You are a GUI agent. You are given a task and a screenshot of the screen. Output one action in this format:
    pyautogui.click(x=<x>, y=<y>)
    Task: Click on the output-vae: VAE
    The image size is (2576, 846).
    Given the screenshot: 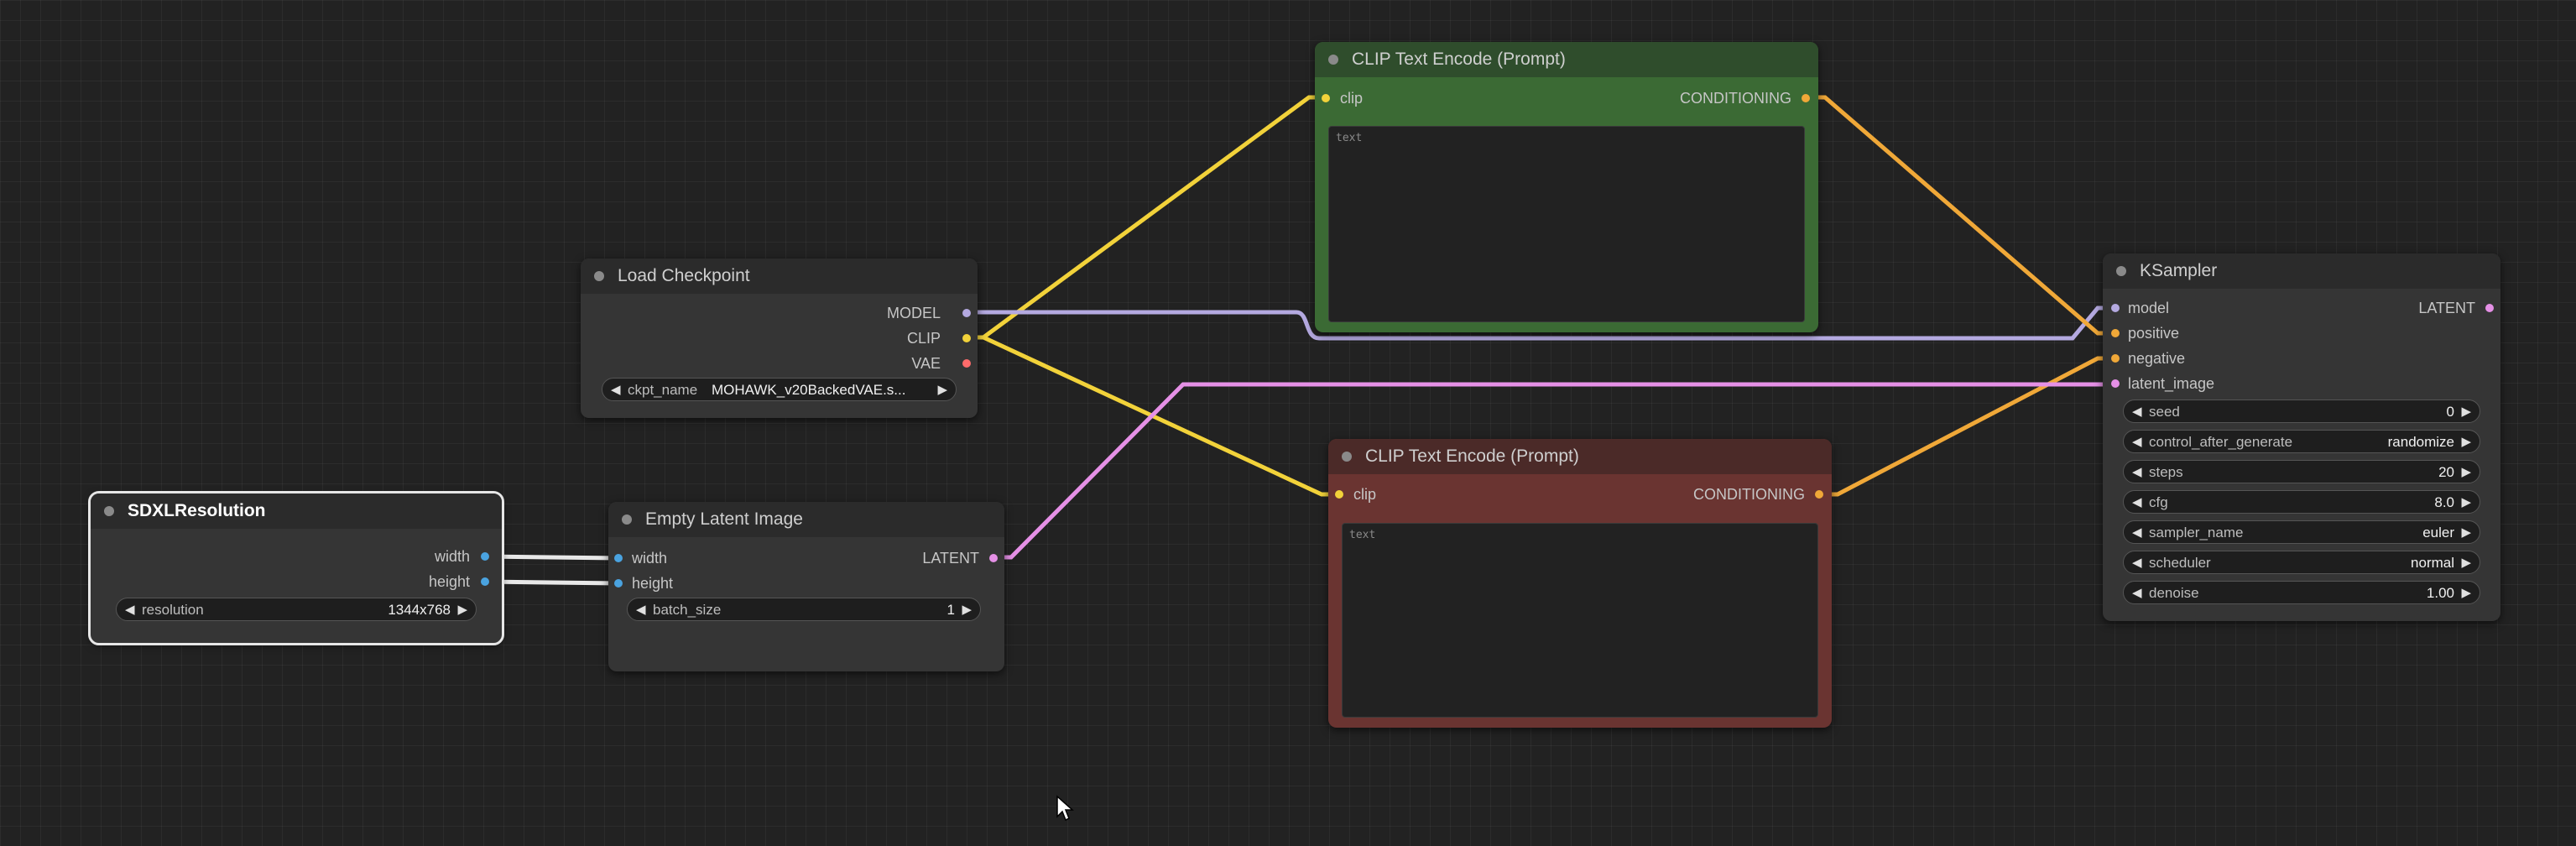 What is the action you would take?
    pyautogui.click(x=926, y=363)
    